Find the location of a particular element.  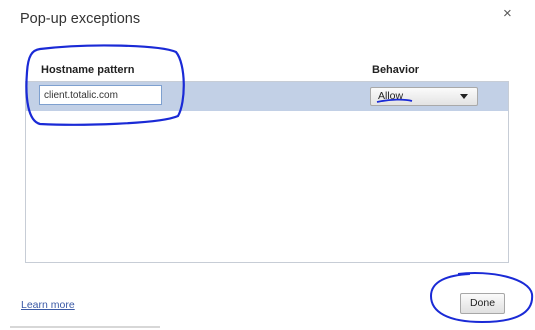

divider is located at coordinates (85, 327).